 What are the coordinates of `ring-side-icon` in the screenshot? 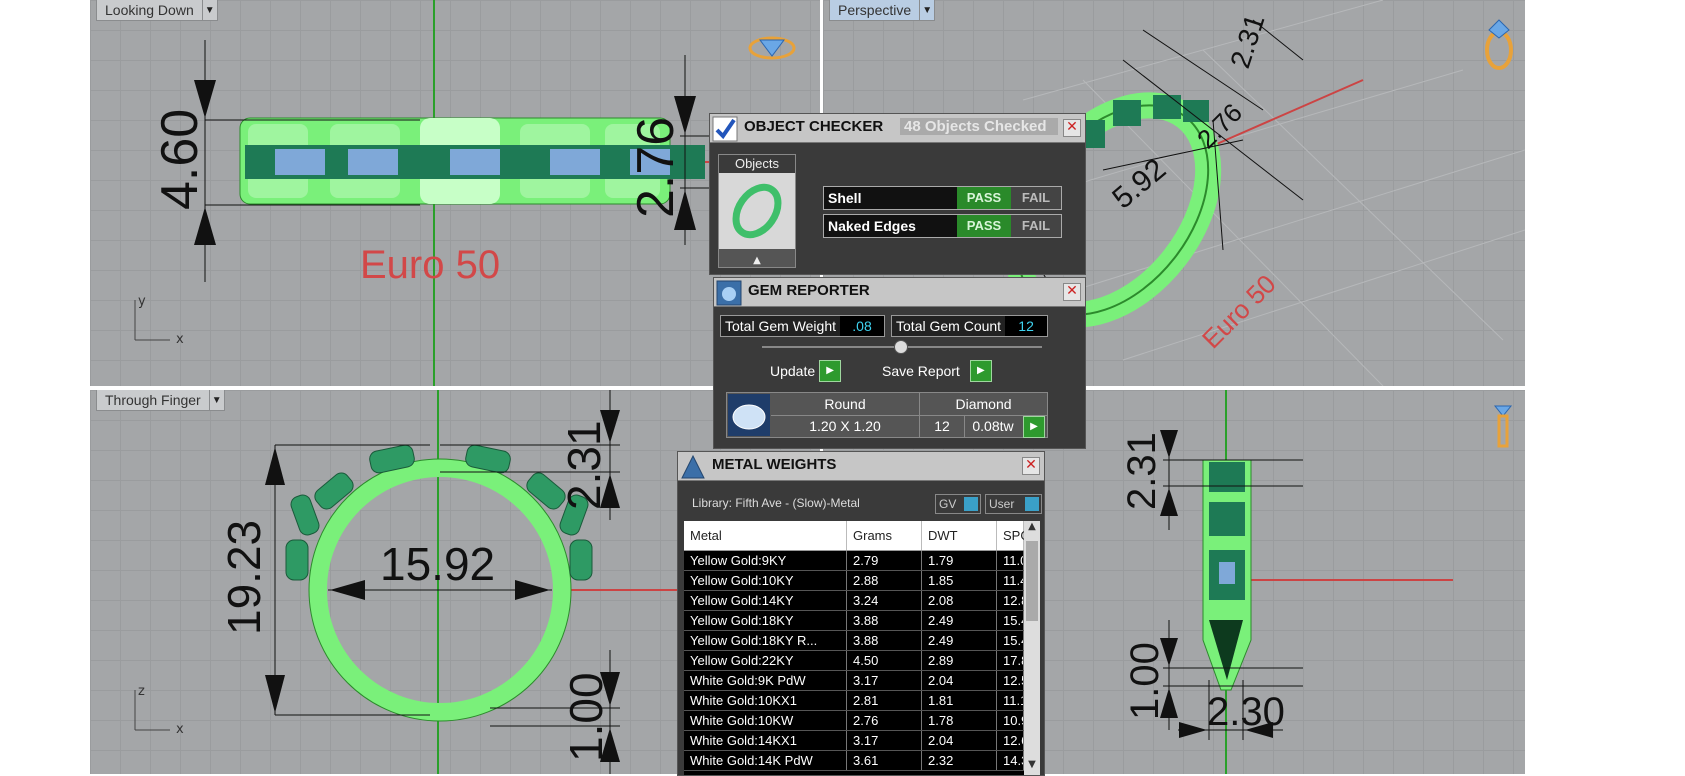 It's located at (1503, 426).